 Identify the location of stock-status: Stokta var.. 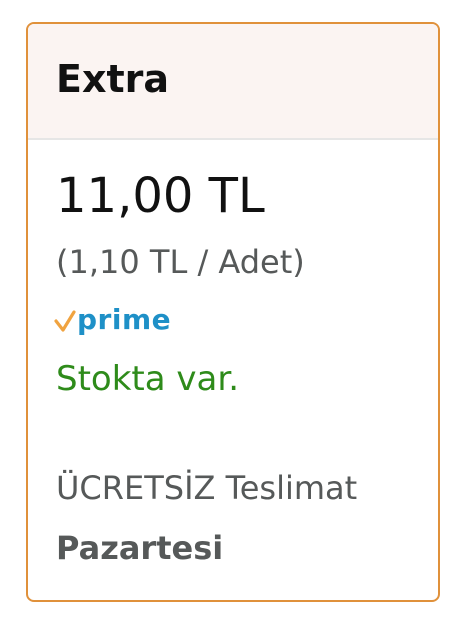
(147, 379).